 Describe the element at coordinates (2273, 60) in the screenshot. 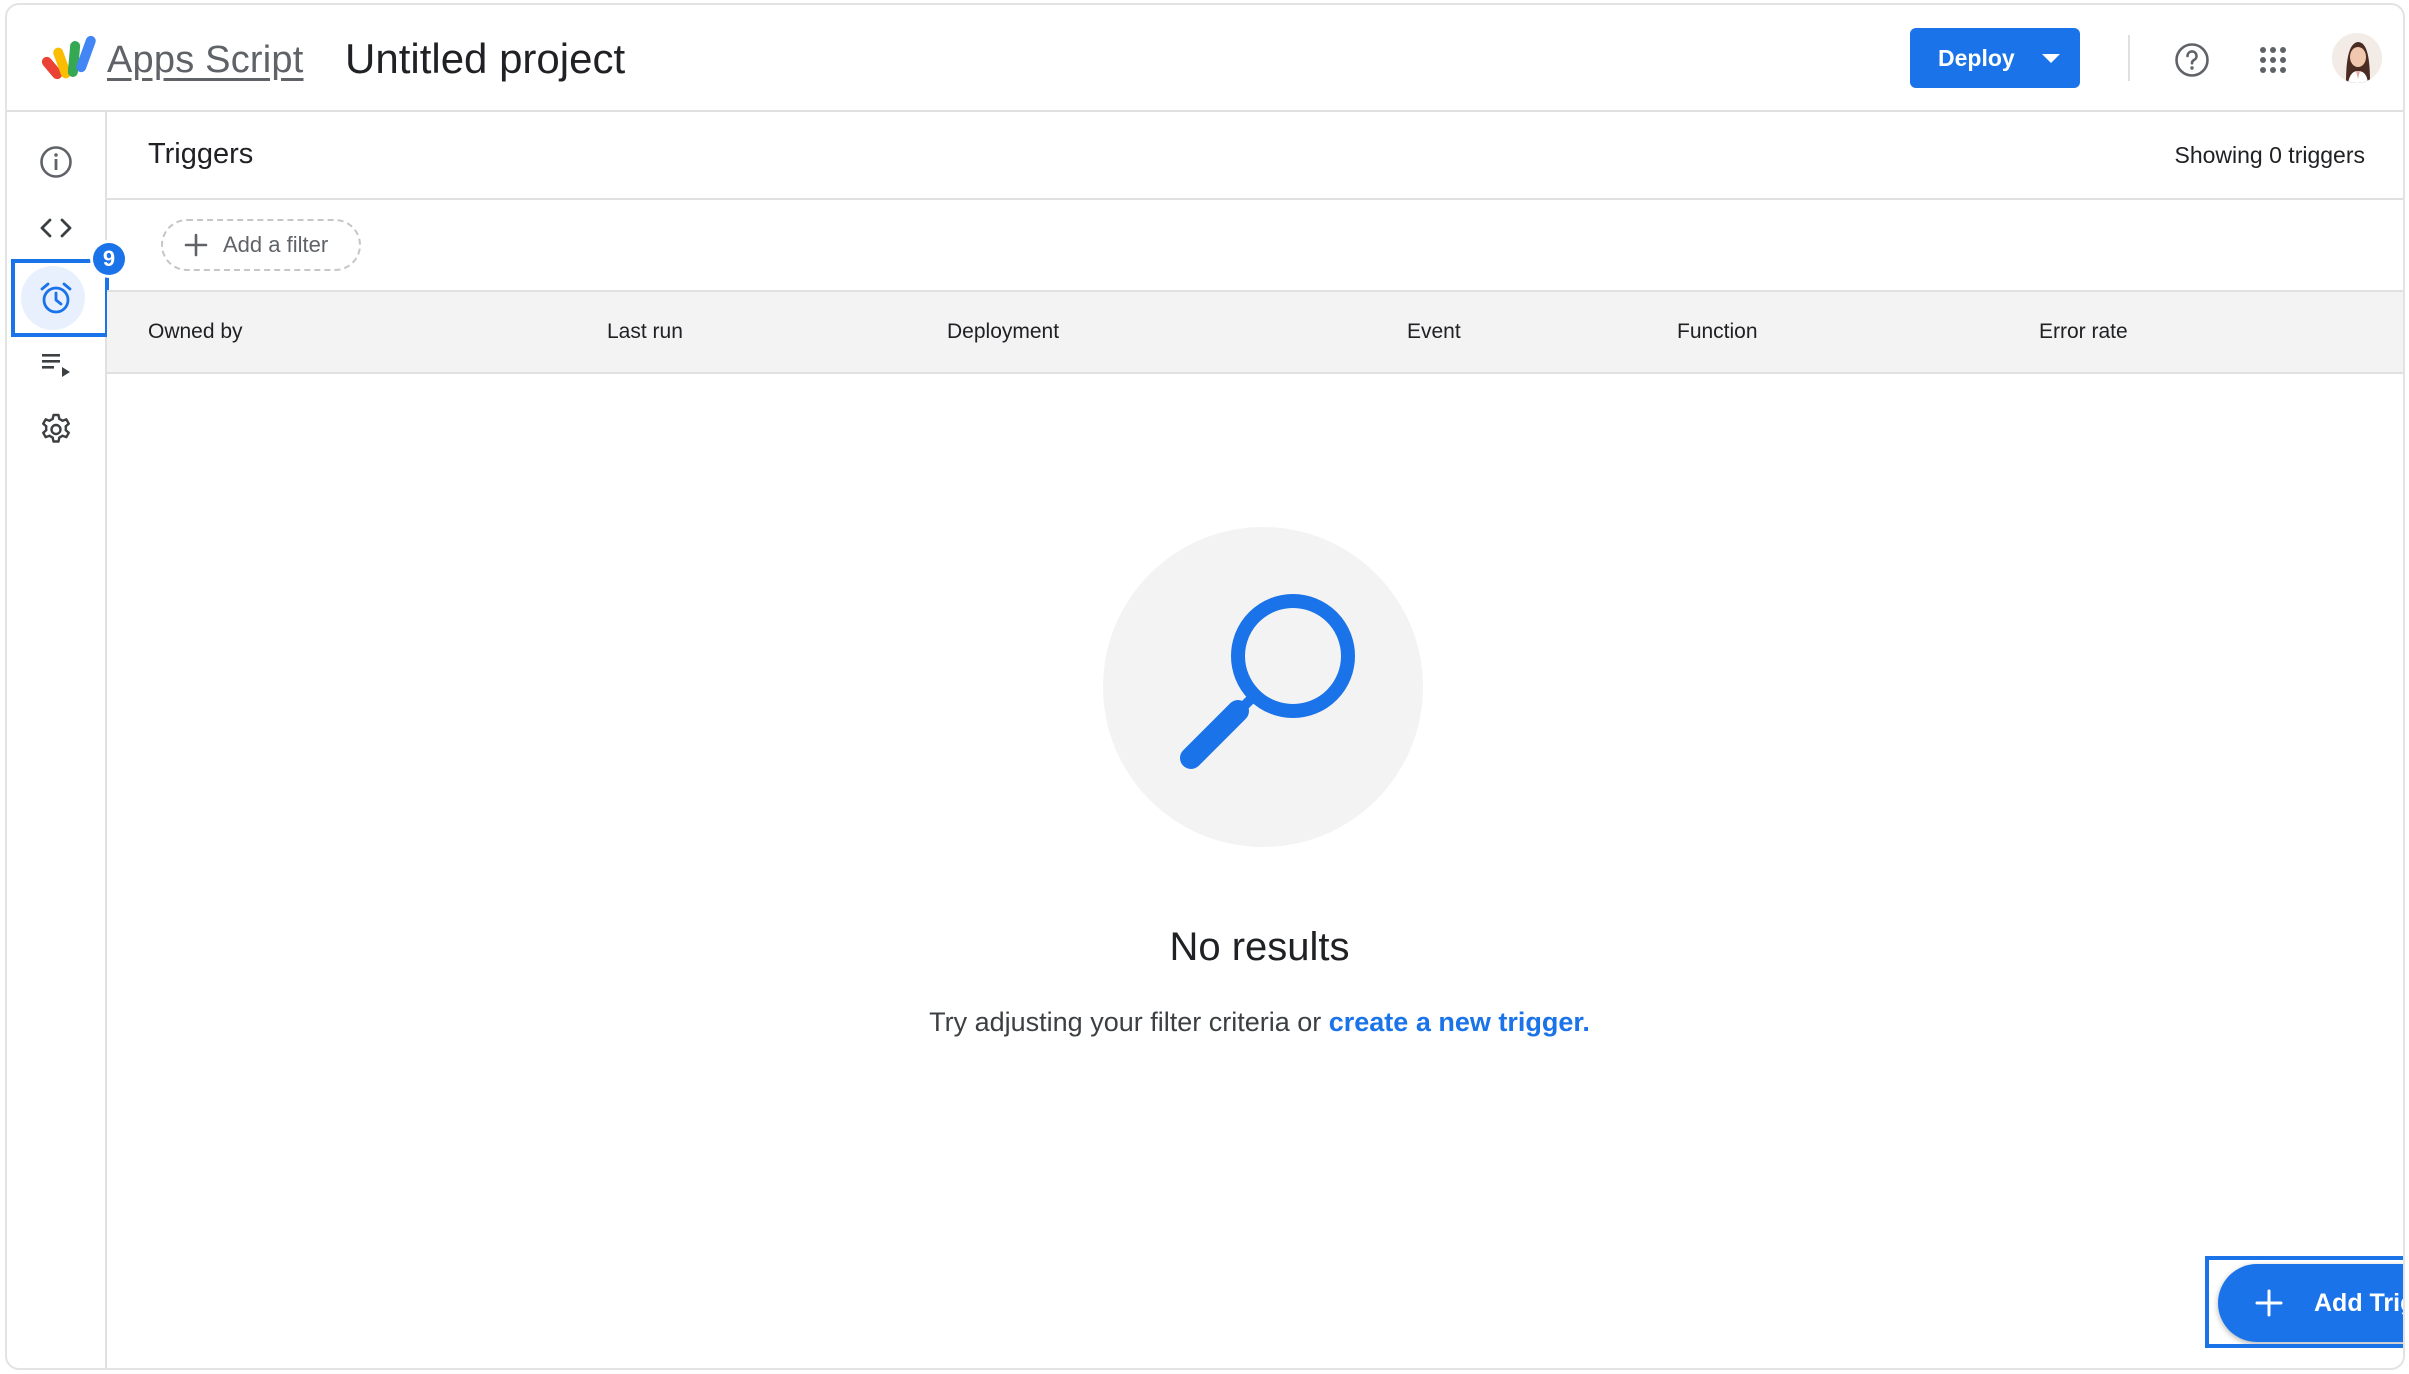

I see `google-apps-icon` at that location.